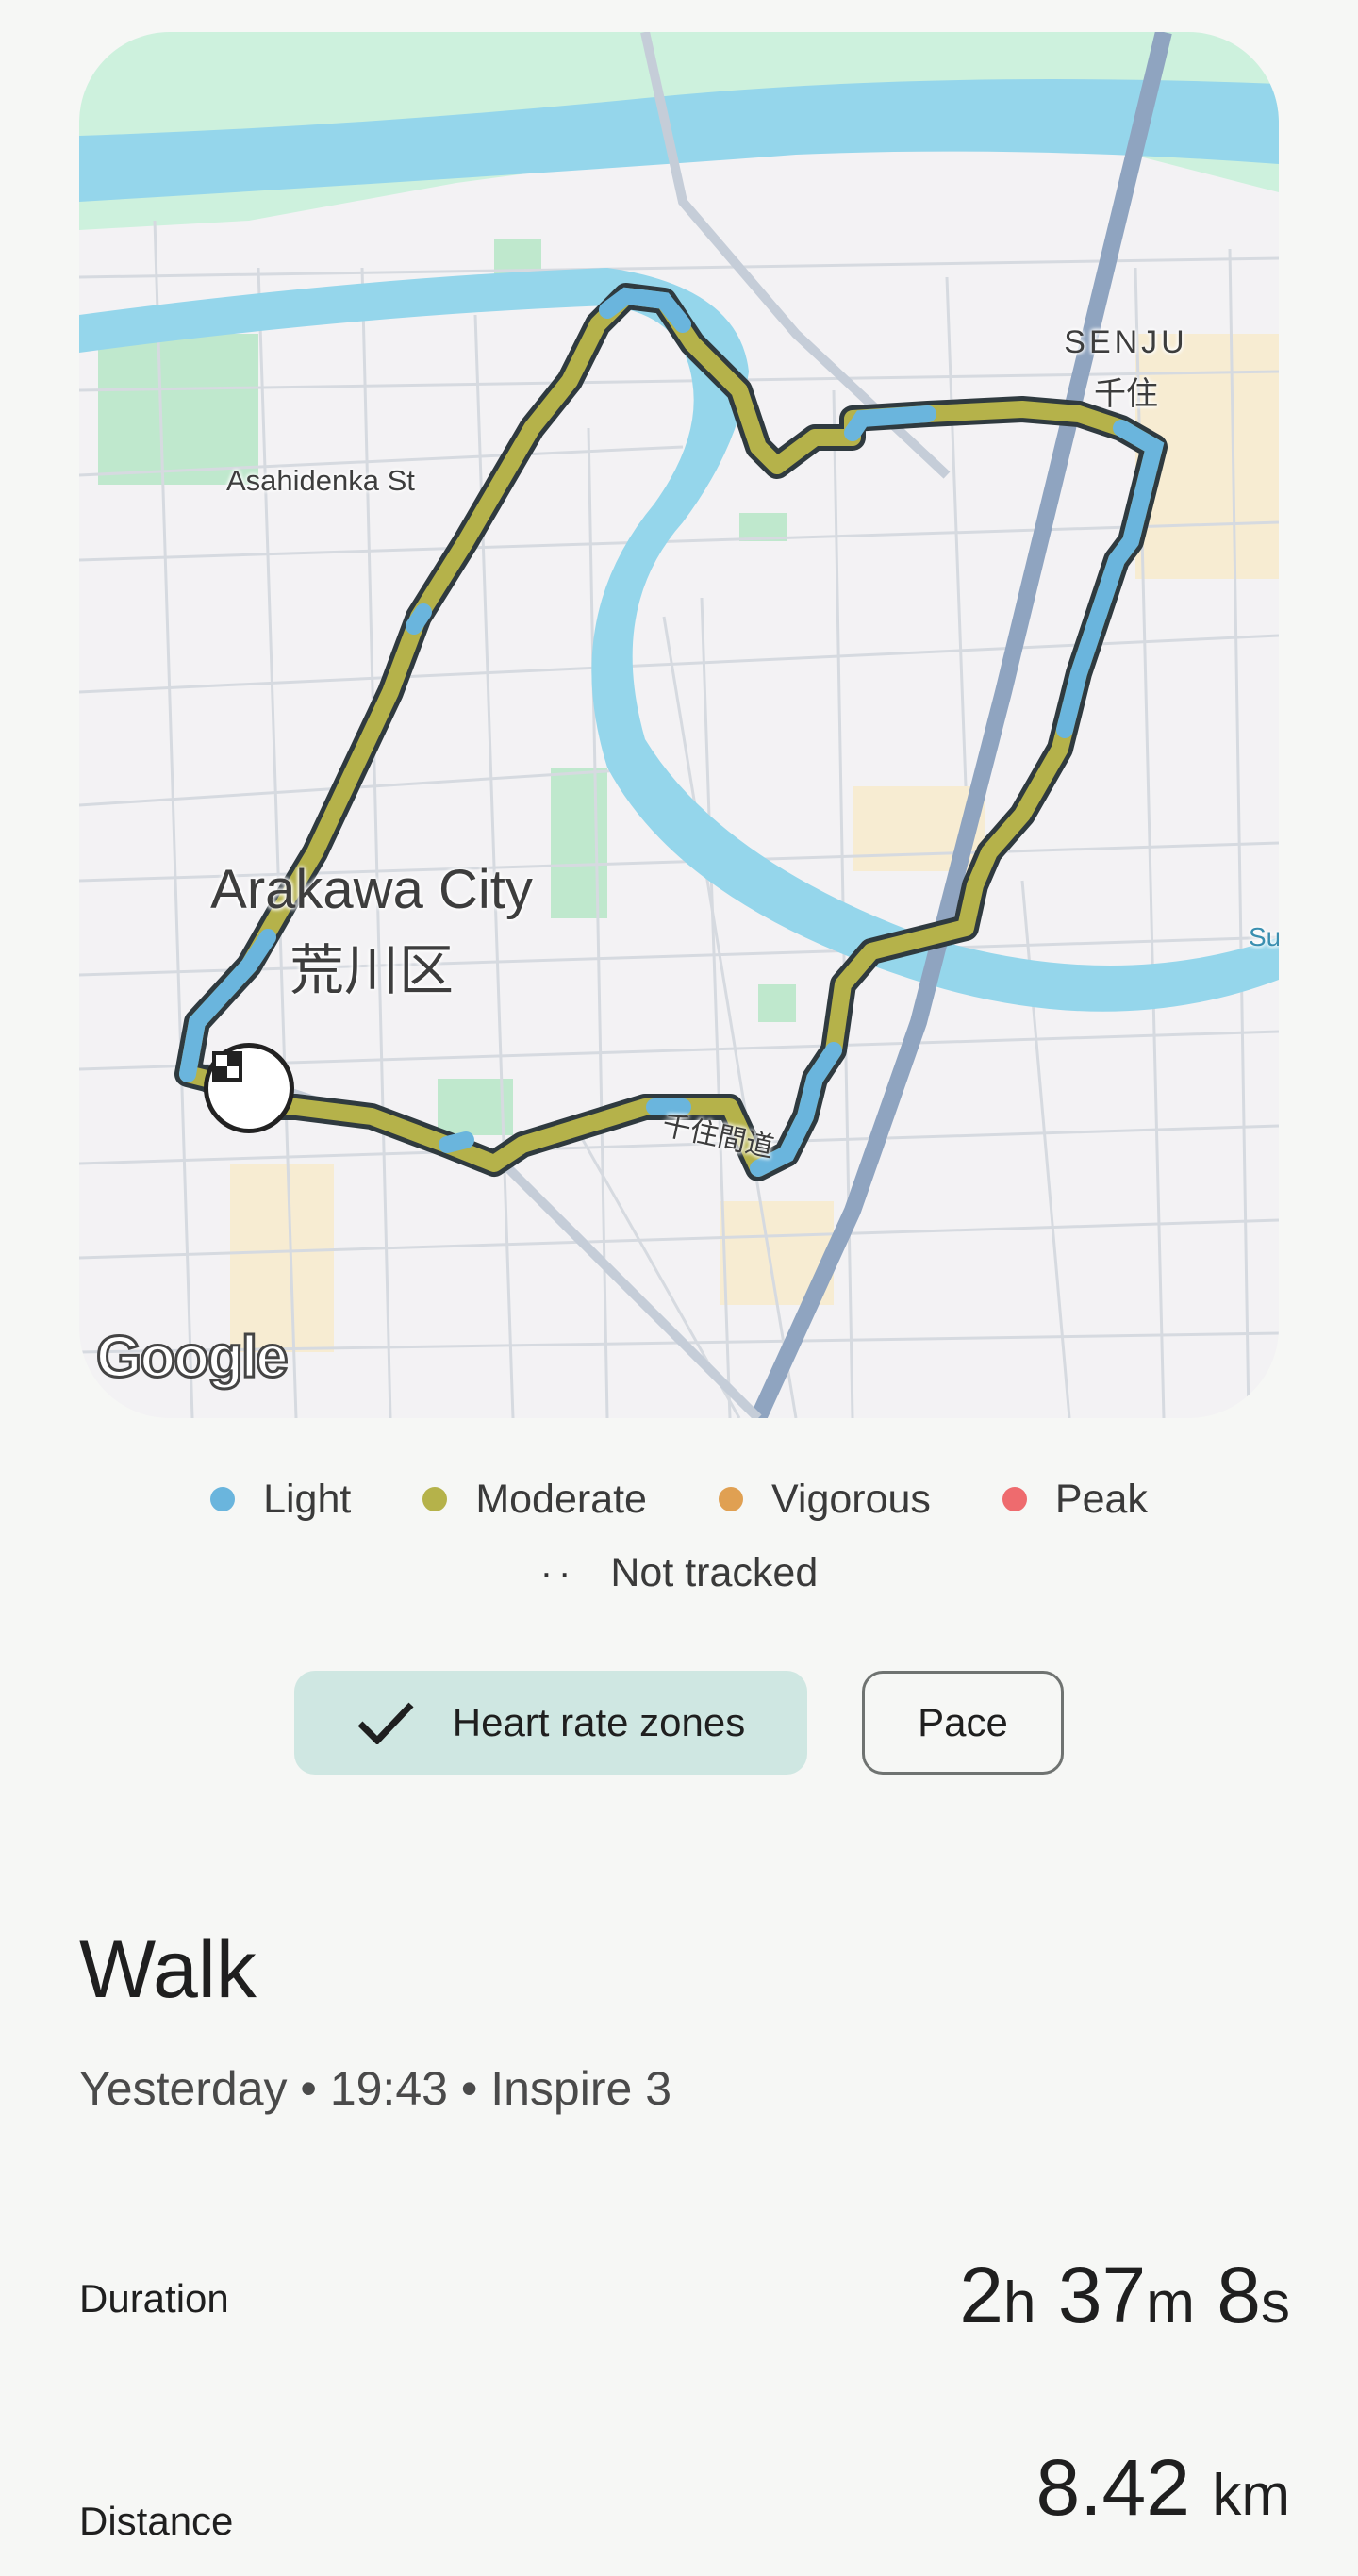 The height and width of the screenshot is (2576, 1358). I want to click on distance-value: 8.42 km, so click(1163, 2487).